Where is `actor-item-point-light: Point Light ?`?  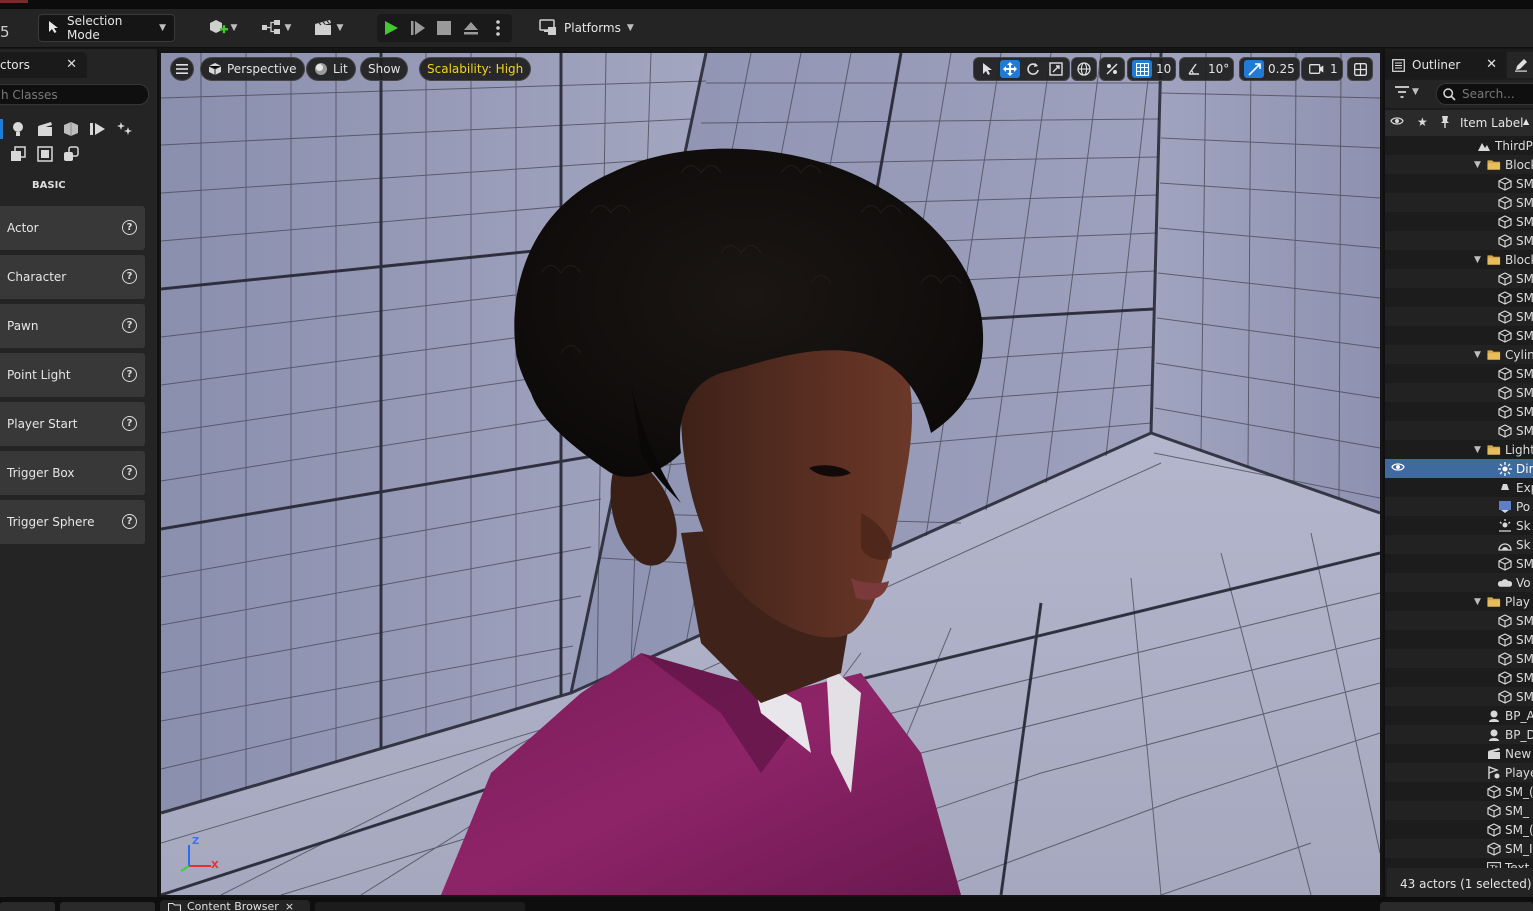
actor-item-point-light: Point Light ? is located at coordinates (72, 375).